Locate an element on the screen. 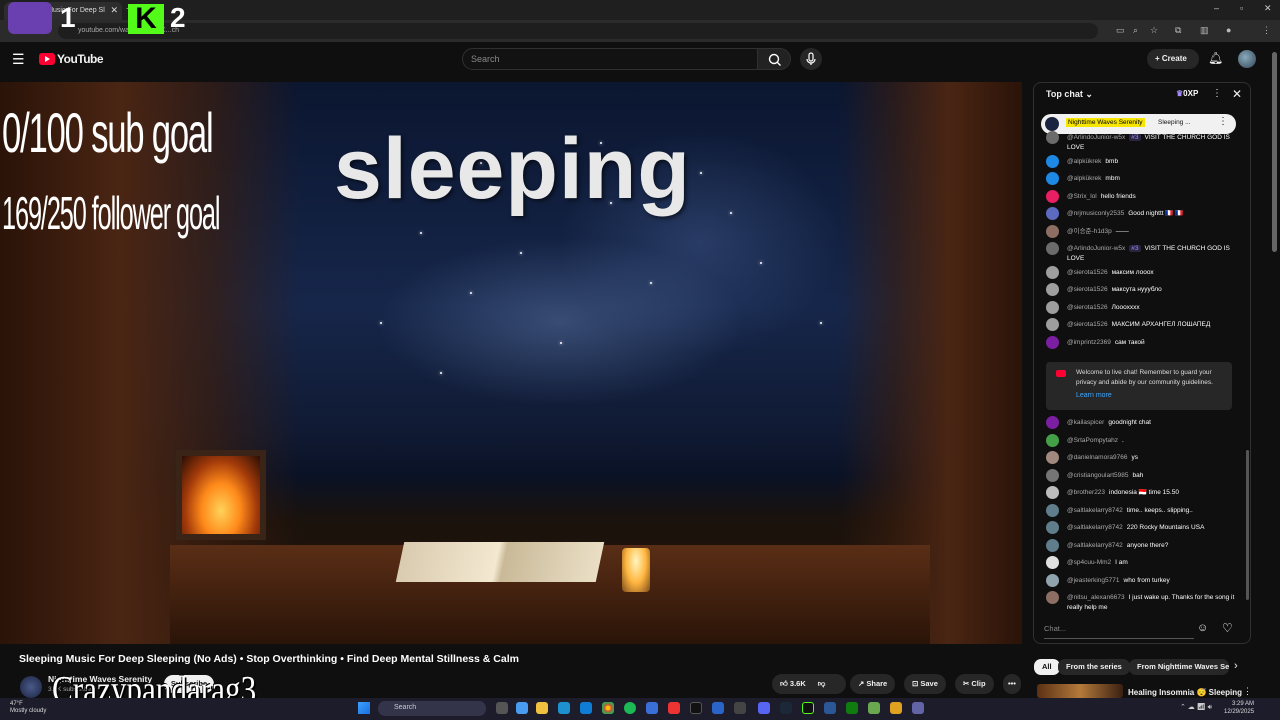 This screenshot has height=720, width=1280. store-icon is located at coordinates (586, 708).